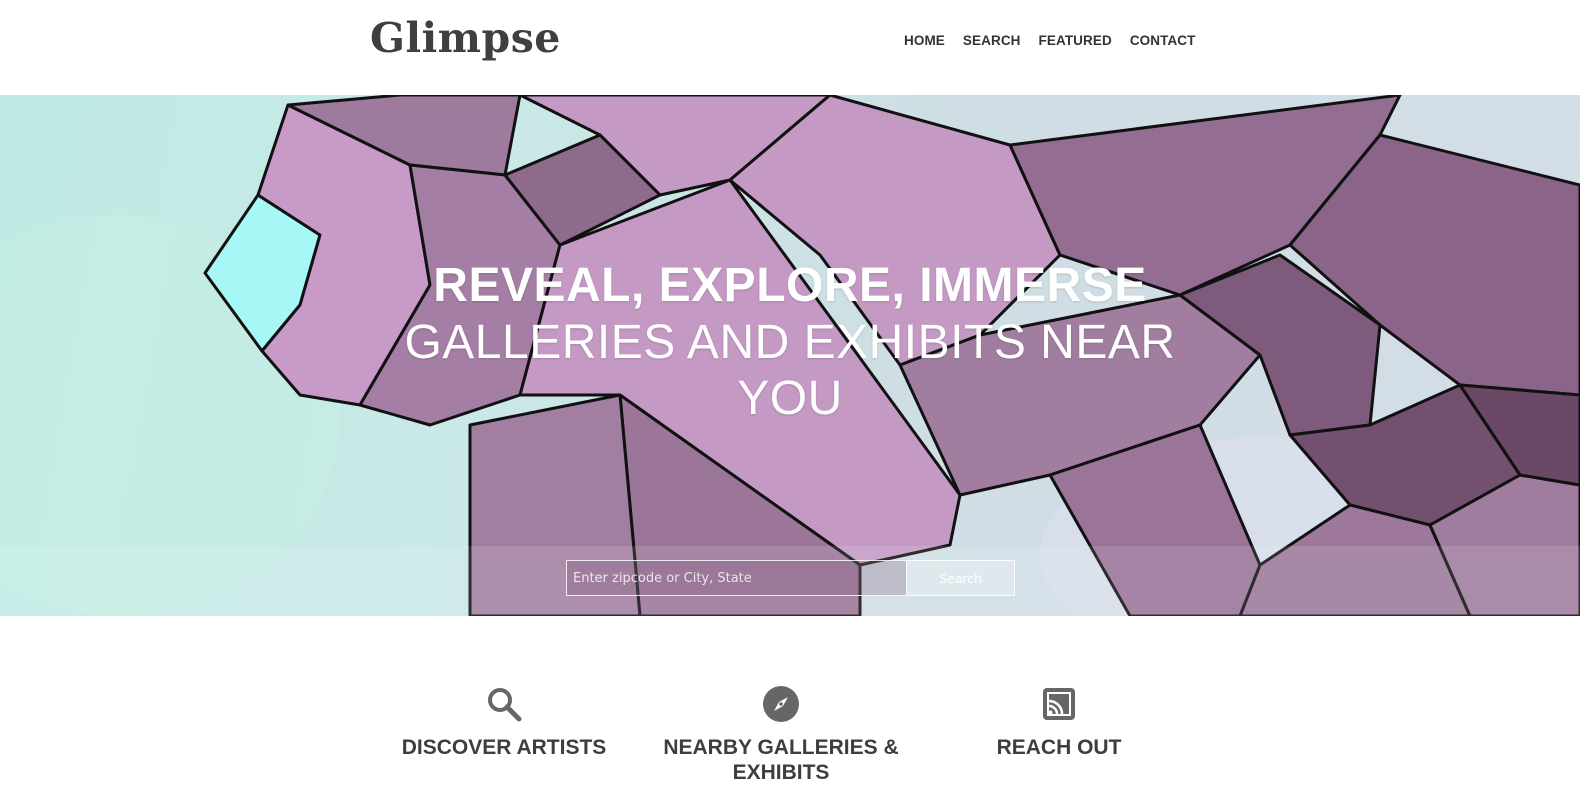 The image size is (1580, 793). Describe the element at coordinates (992, 40) in the screenshot. I see `nav-search: SEARCH` at that location.